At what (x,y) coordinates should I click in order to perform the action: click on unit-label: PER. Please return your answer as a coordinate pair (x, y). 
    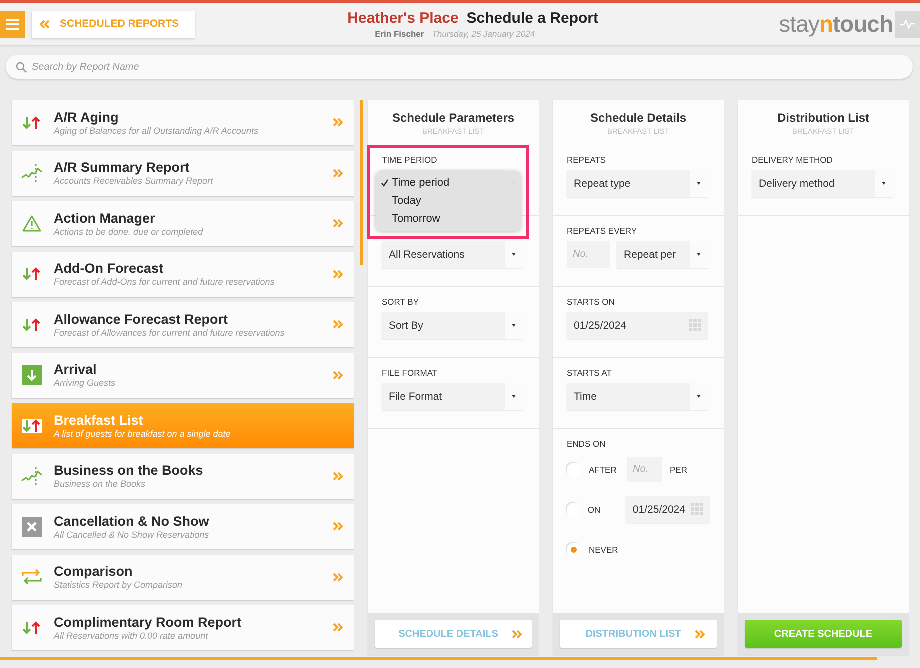
    Looking at the image, I should click on (679, 469).